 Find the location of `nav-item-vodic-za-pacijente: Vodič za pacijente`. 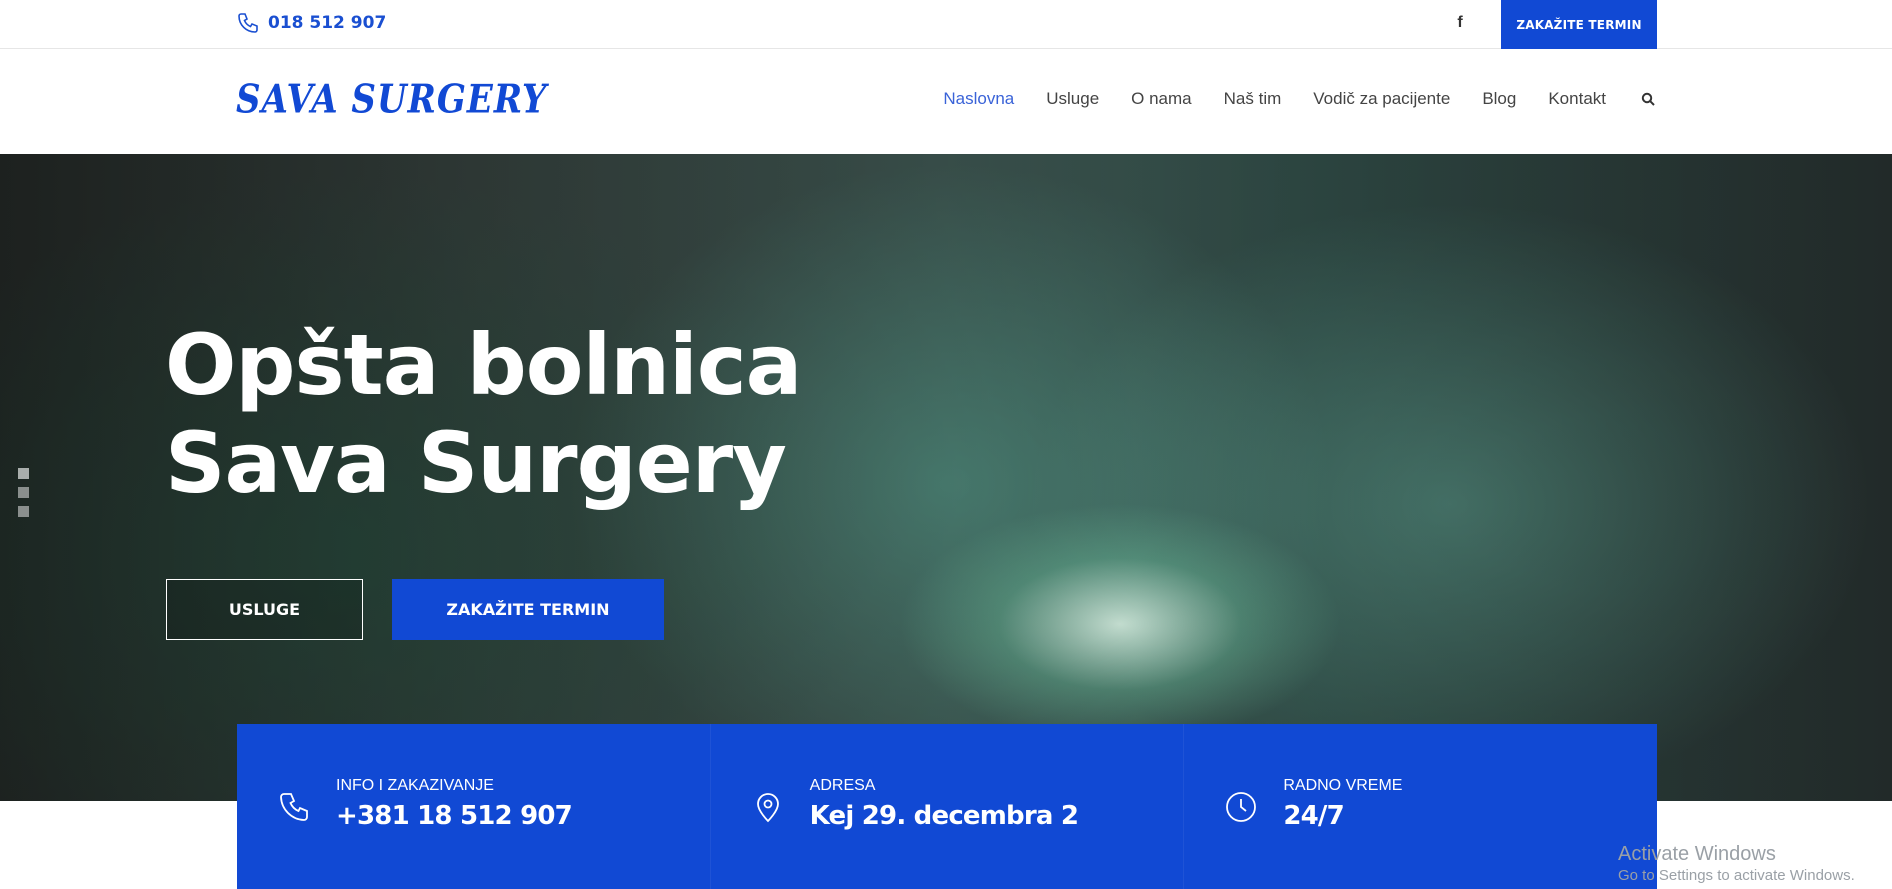

nav-item-vodic-za-pacijente: Vodič za pacijente is located at coordinates (1381, 99).